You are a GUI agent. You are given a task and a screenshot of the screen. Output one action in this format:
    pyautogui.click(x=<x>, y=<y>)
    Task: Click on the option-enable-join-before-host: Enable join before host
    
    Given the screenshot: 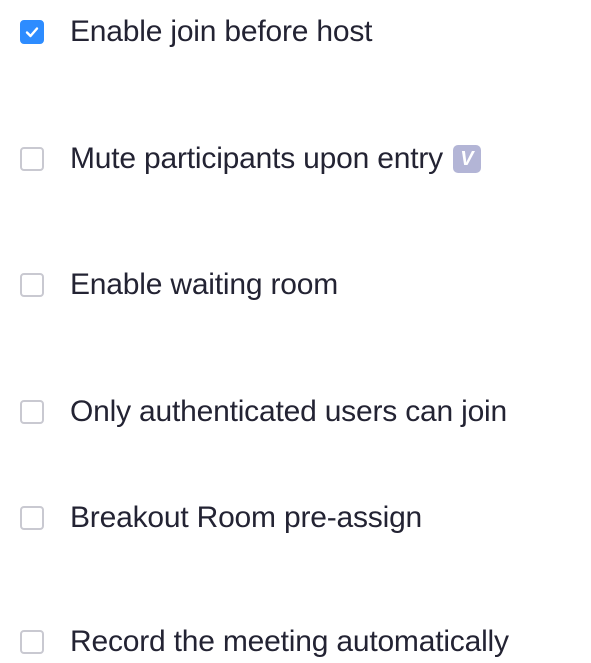 What is the action you would take?
    pyautogui.click(x=196, y=32)
    